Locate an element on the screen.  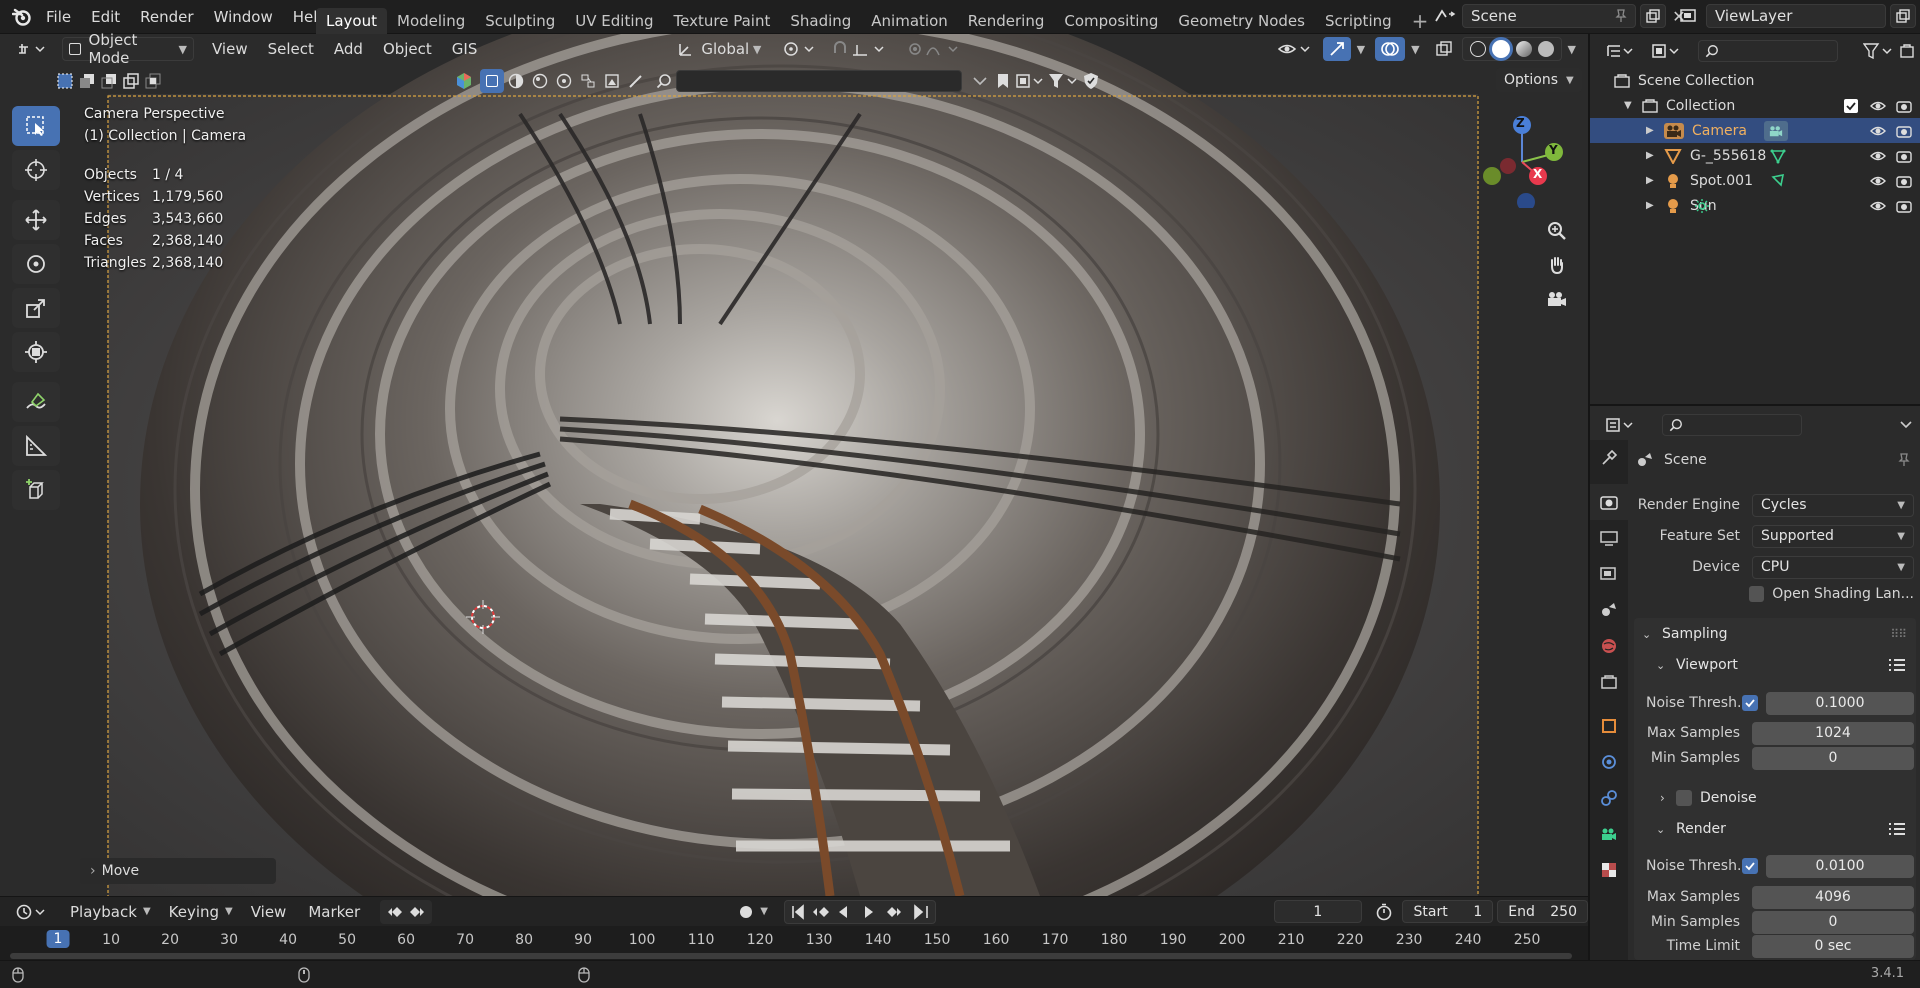
vp-min-samples-field: 0 is located at coordinates (1833, 758).